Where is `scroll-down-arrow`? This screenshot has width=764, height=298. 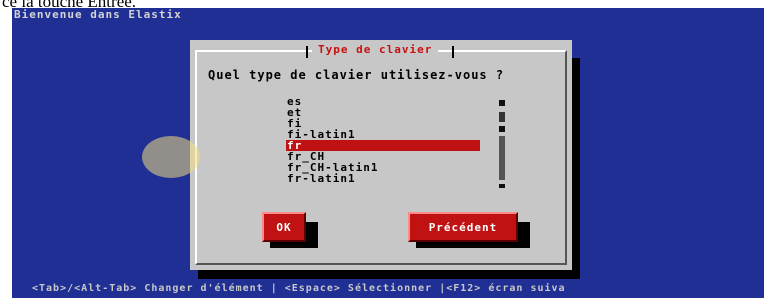 scroll-down-arrow is located at coordinates (502, 186).